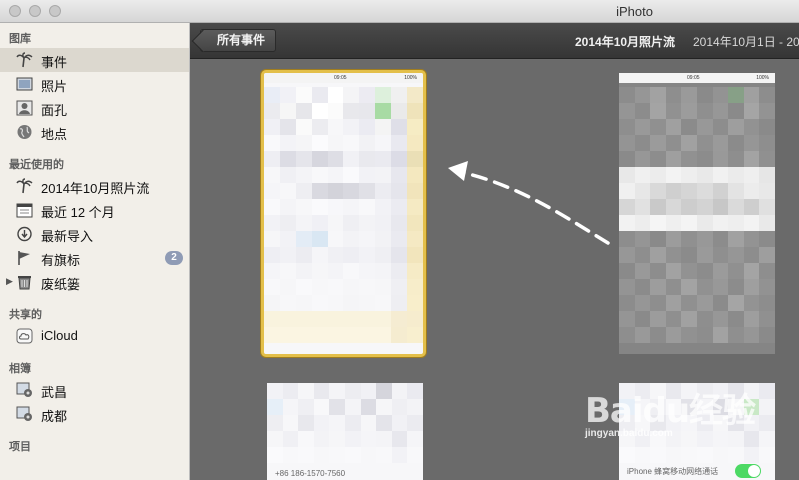  What do you see at coordinates (94, 390) in the screenshot?
I see `sidebar-item-album-wuchang: 武昌` at bounding box center [94, 390].